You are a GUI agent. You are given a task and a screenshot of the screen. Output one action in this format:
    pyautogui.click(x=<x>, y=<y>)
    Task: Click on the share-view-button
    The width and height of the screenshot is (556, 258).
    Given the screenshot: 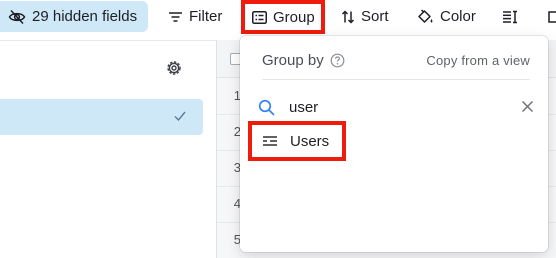 What is the action you would take?
    pyautogui.click(x=551, y=16)
    